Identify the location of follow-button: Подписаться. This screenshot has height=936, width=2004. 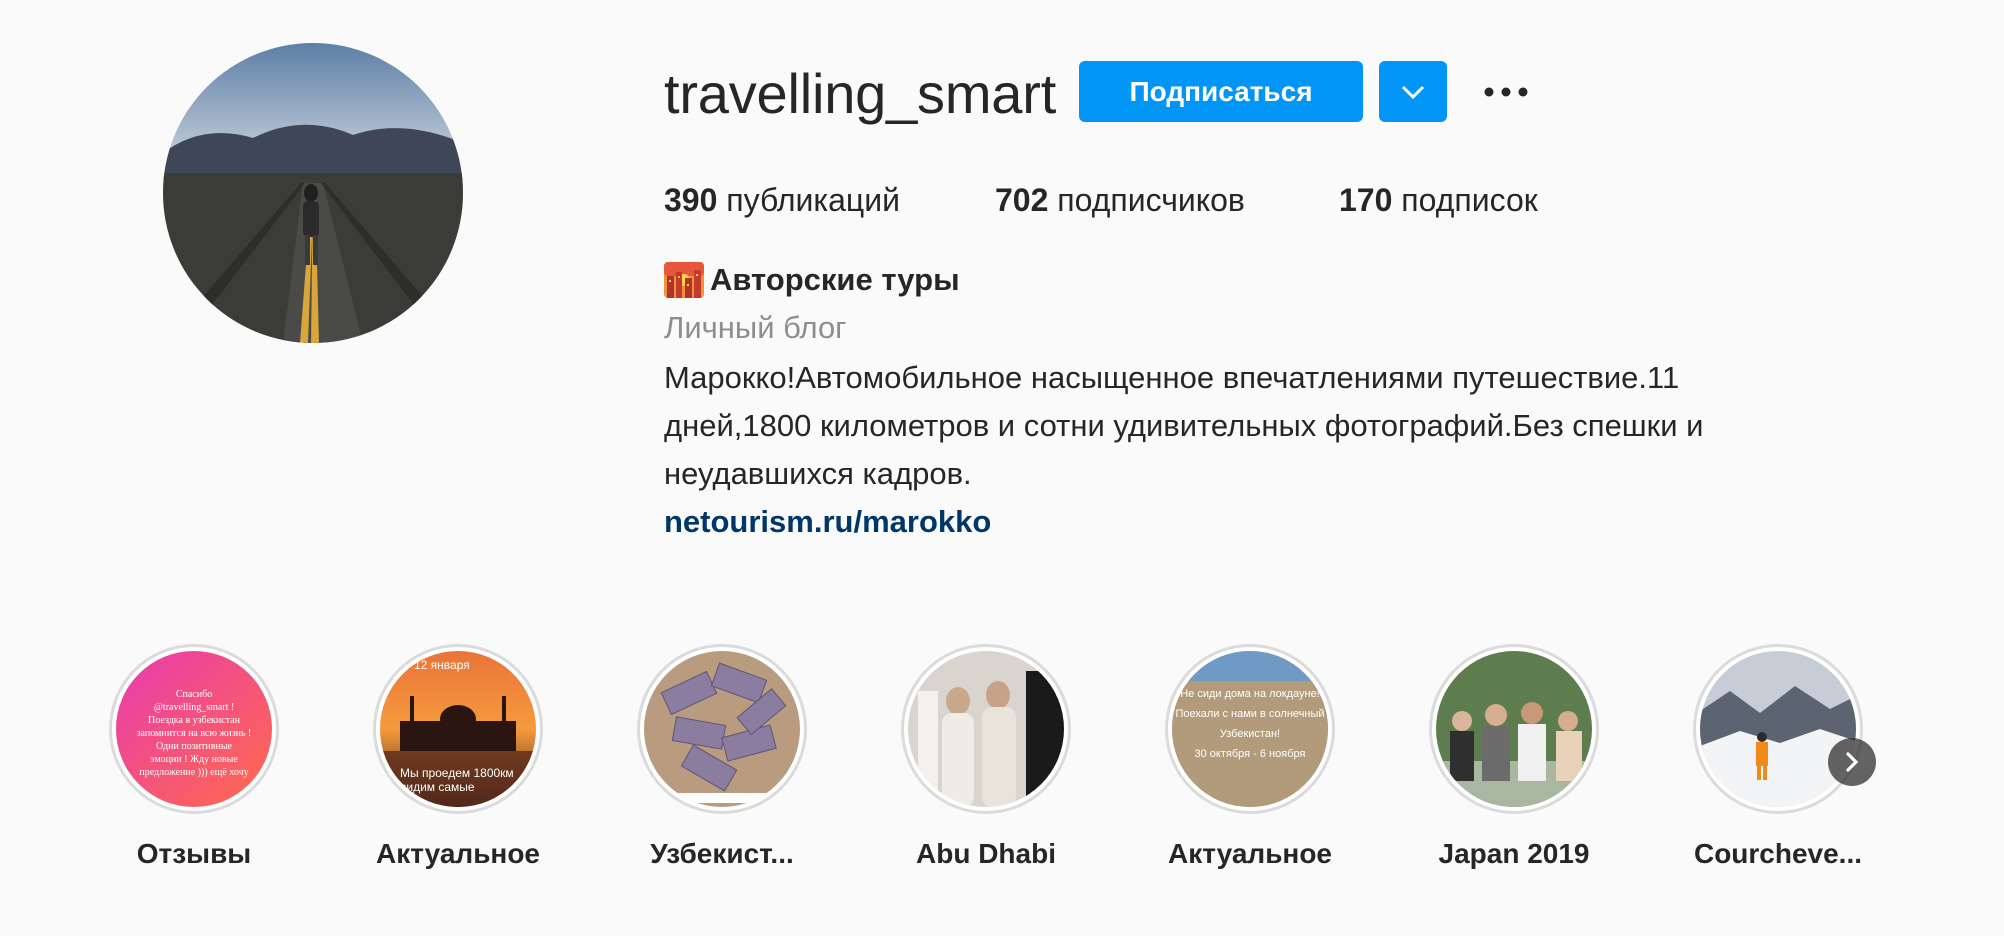
(1221, 91).